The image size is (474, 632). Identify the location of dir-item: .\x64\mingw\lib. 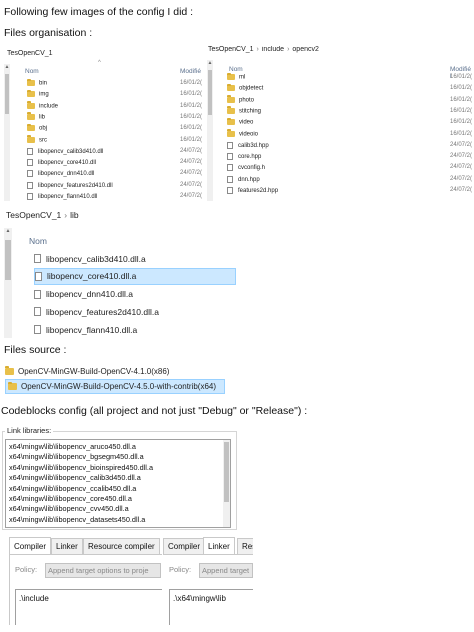
(199, 598).